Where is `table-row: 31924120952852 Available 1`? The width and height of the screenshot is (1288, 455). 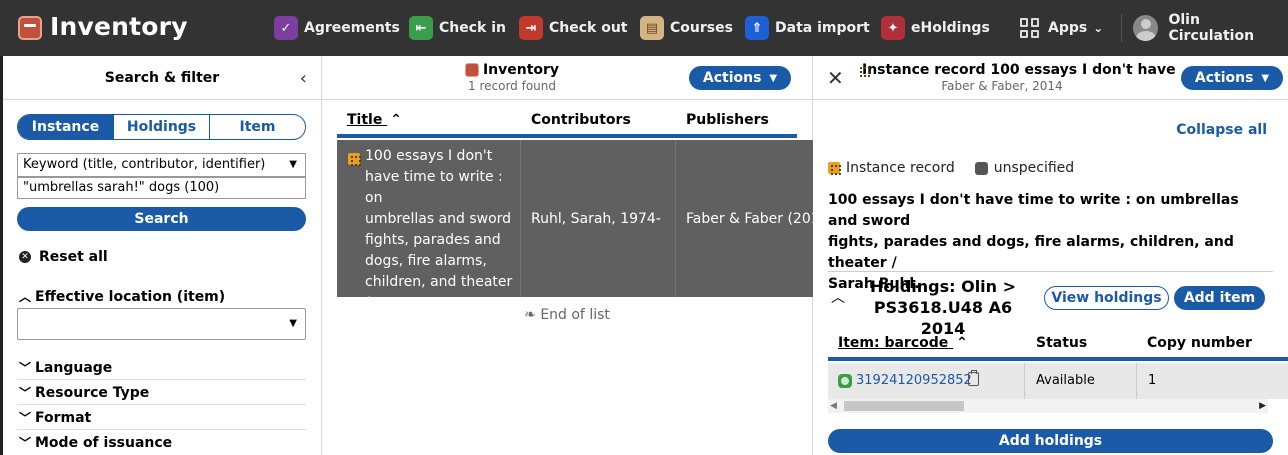 table-row: 31924120952852 Available 1 is located at coordinates (1058, 381).